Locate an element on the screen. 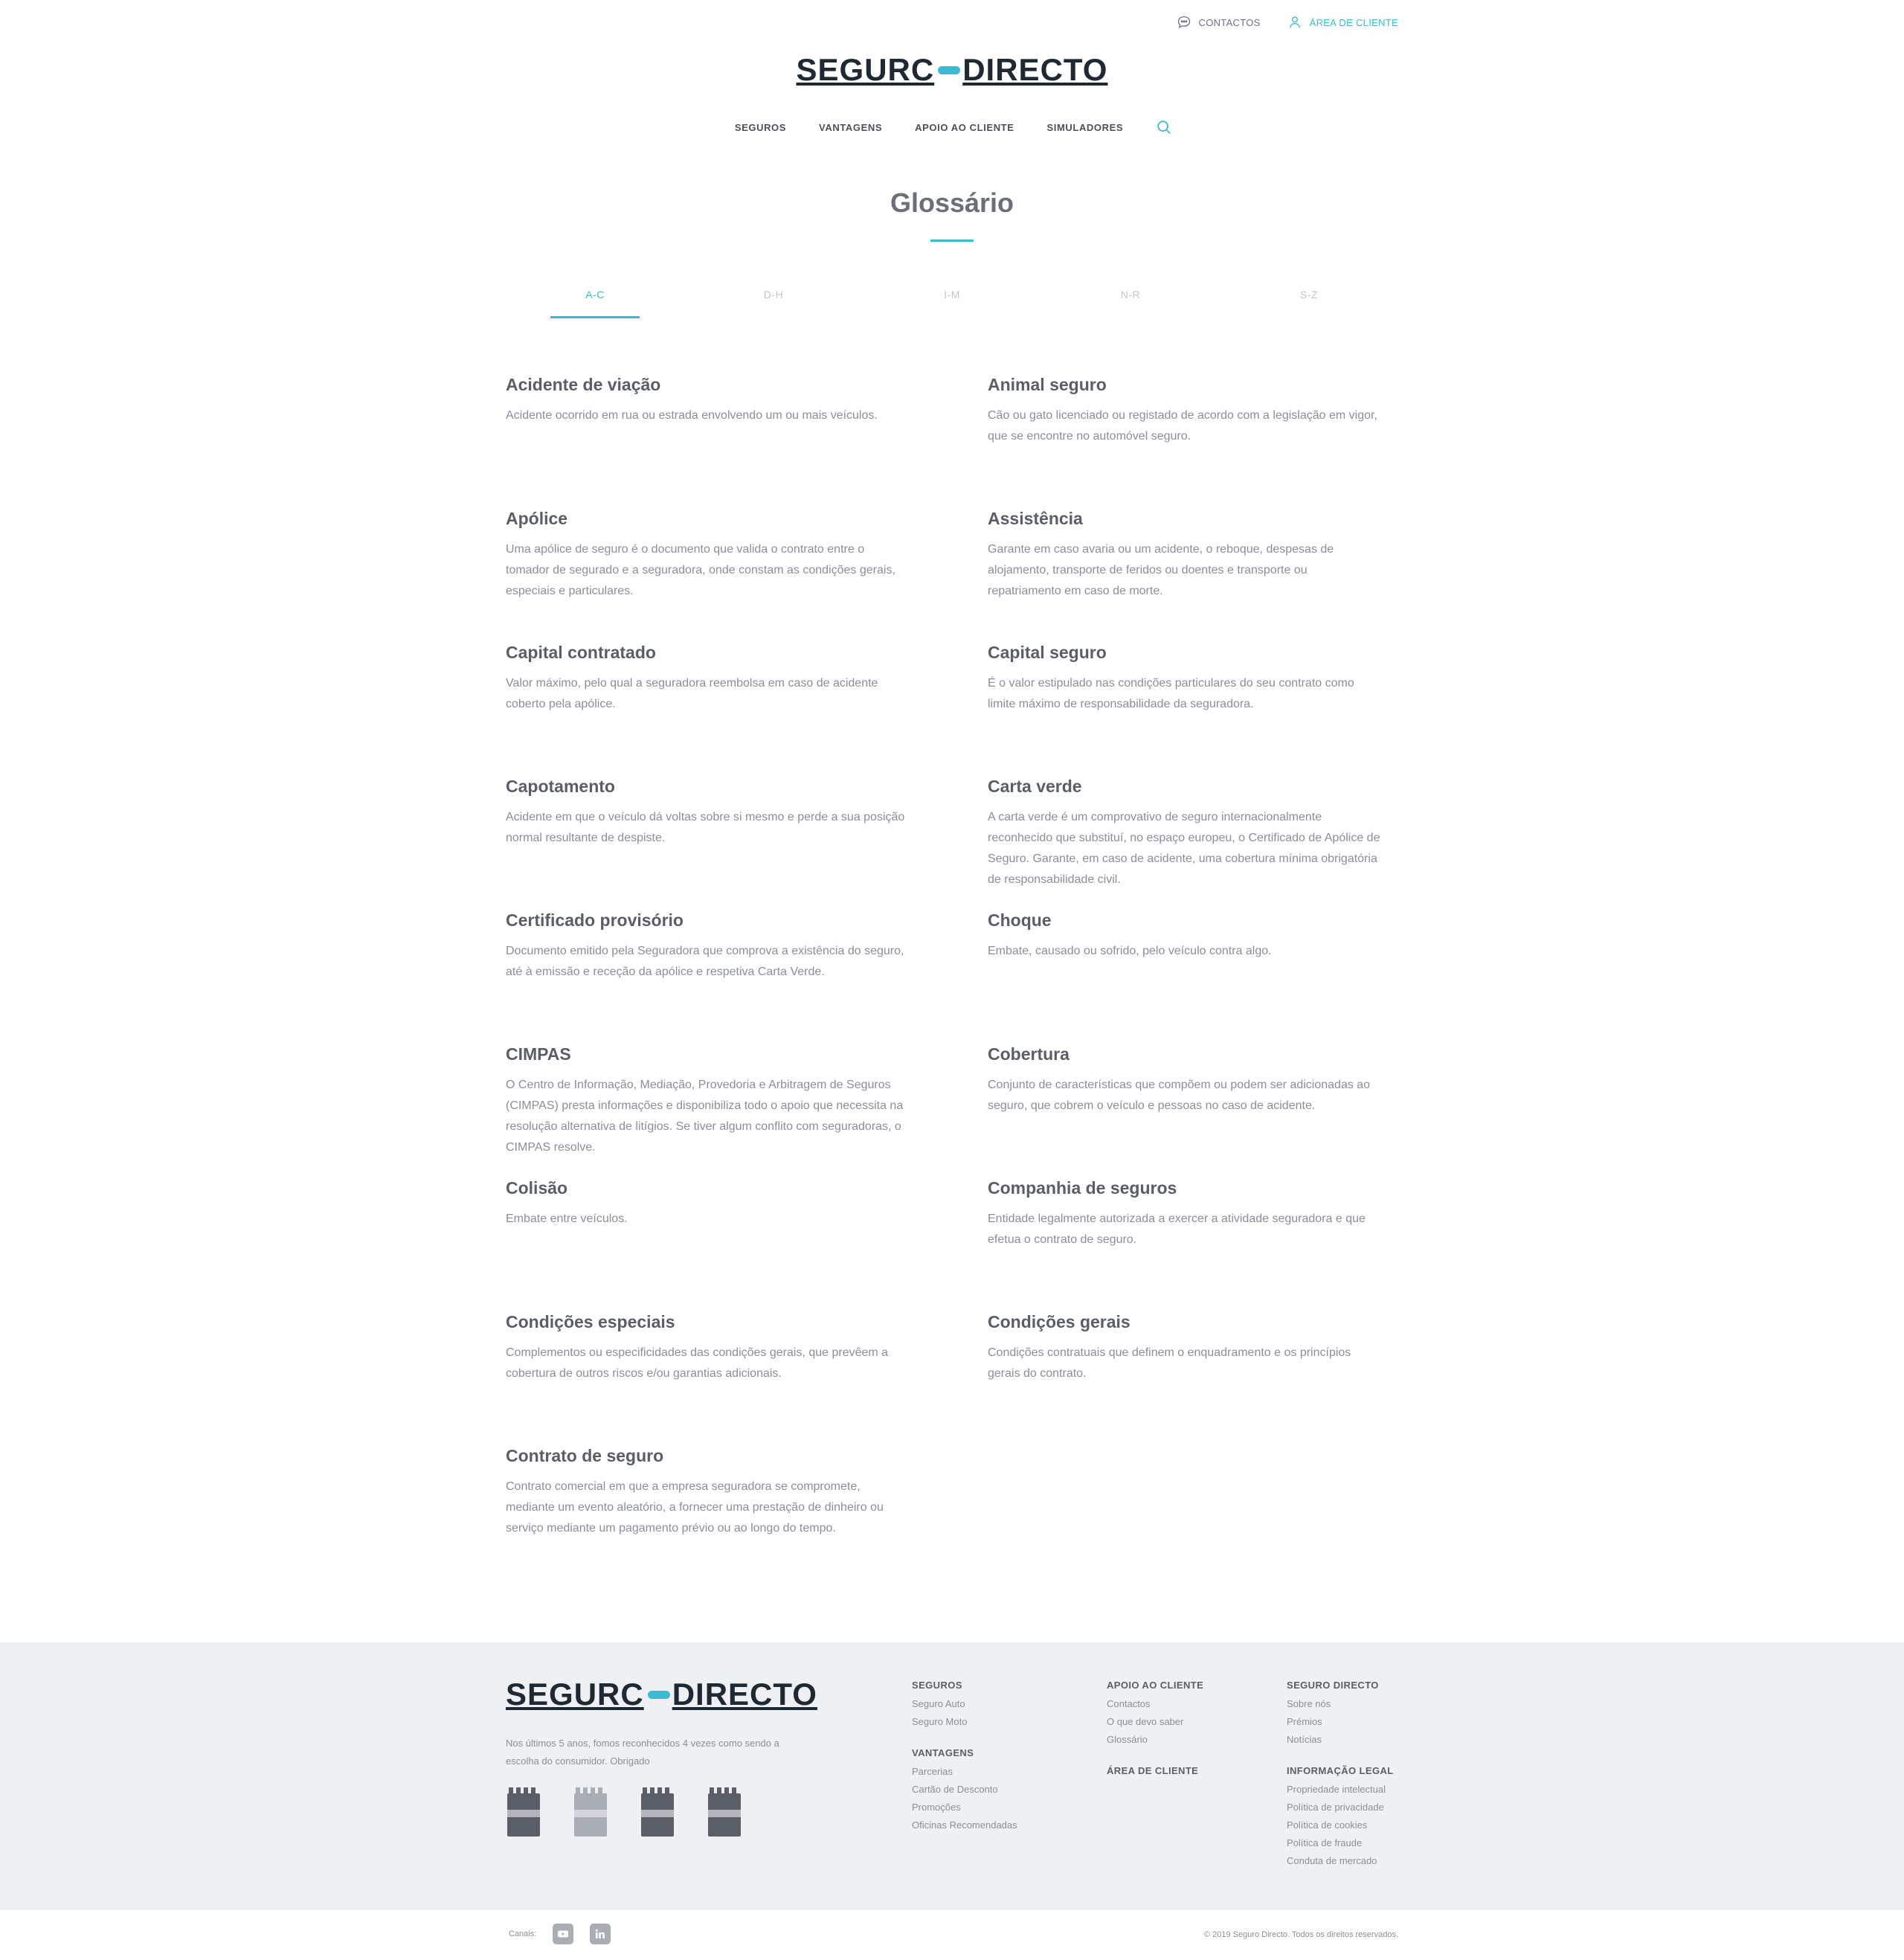 This screenshot has width=1904, height=1960. search-button is located at coordinates (1162, 127).